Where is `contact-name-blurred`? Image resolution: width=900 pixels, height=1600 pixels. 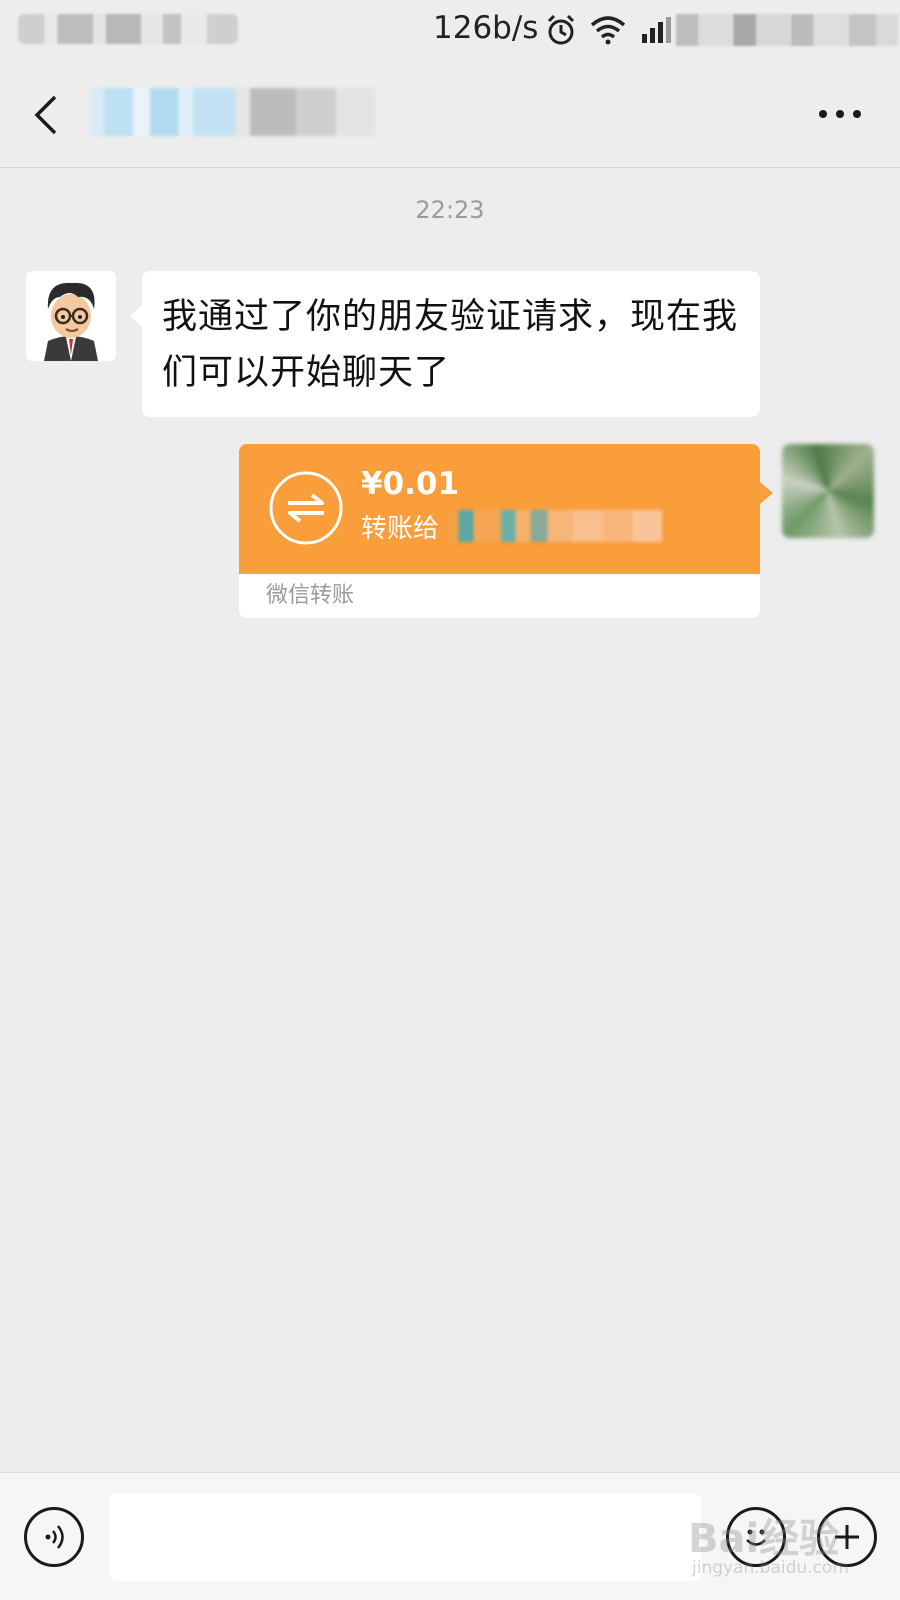 contact-name-blurred is located at coordinates (233, 112).